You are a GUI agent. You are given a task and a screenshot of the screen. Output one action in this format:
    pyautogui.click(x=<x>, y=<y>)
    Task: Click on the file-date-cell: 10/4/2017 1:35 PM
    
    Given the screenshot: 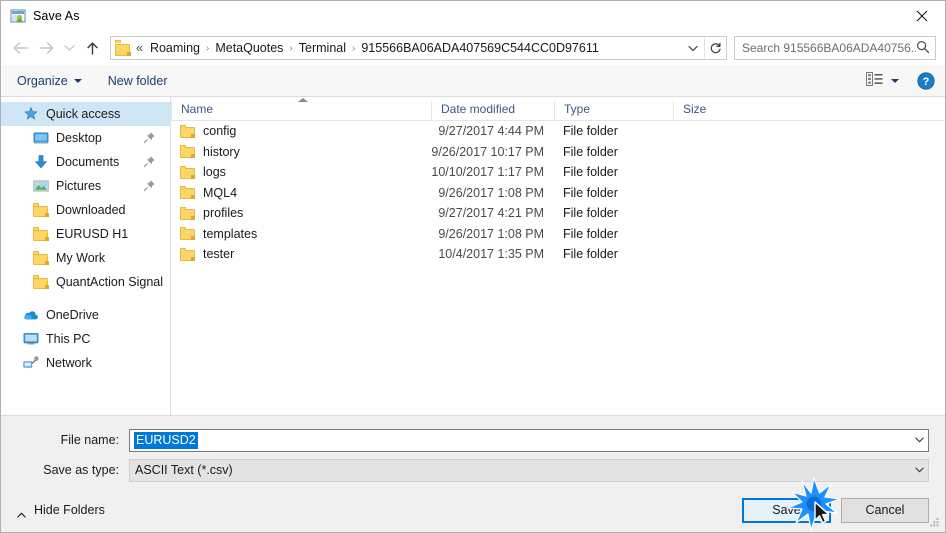 What is the action you would take?
    pyautogui.click(x=491, y=254)
    